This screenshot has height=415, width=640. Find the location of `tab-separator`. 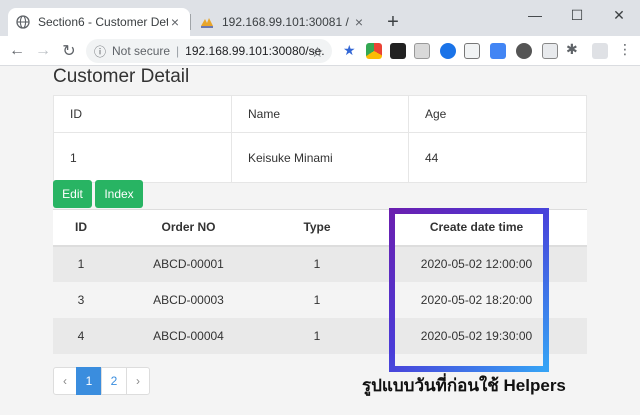

tab-separator is located at coordinates (190, 22).